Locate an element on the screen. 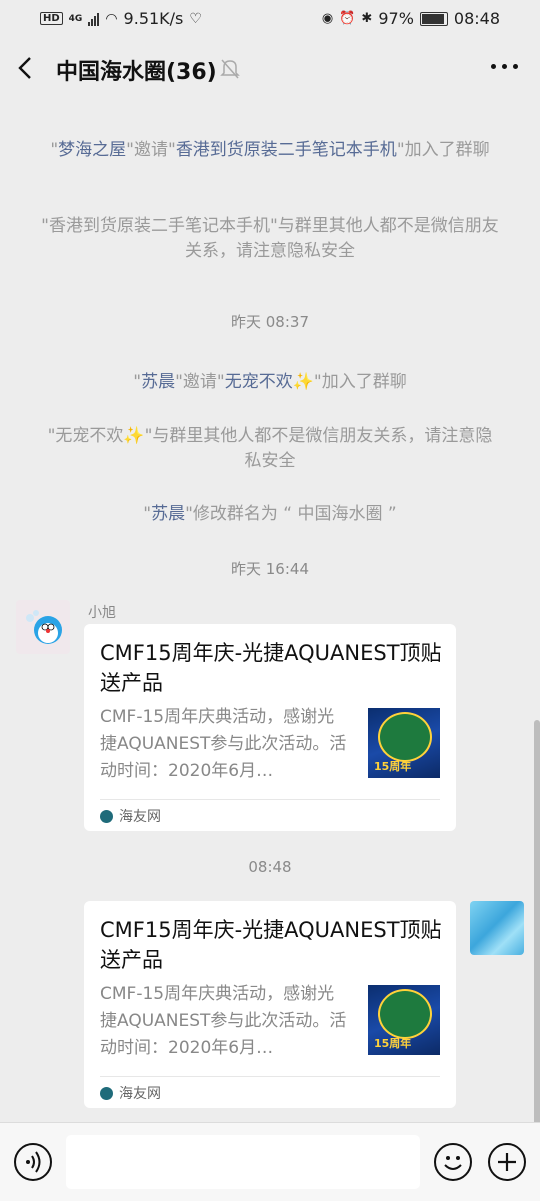  timestamp: 昨天 08:37 is located at coordinates (270, 322).